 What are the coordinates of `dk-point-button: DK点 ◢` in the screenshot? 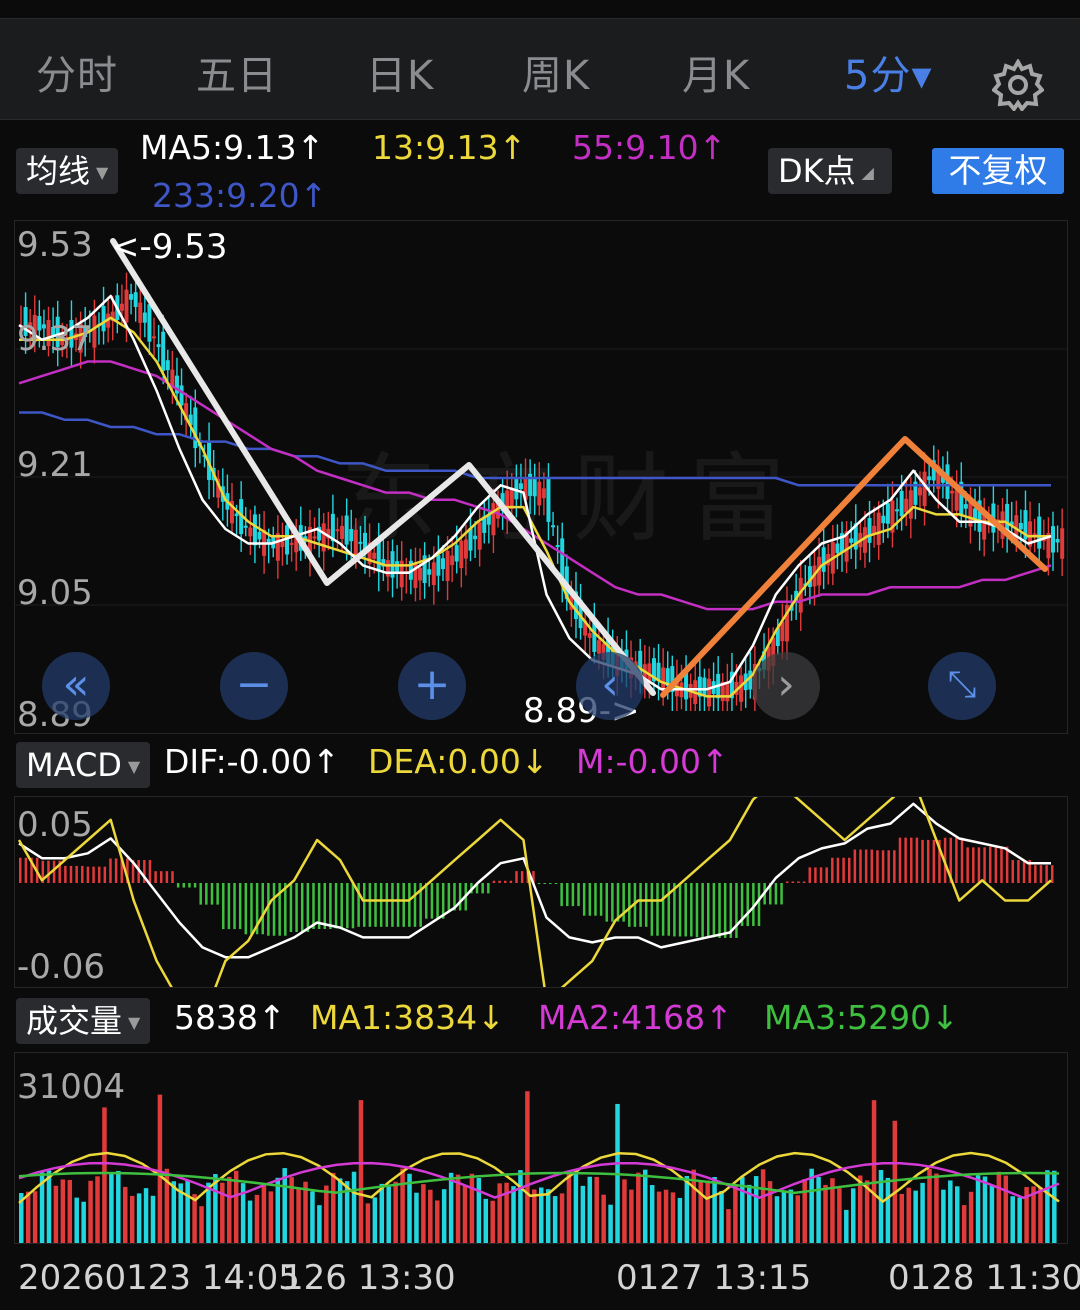 It's located at (830, 171).